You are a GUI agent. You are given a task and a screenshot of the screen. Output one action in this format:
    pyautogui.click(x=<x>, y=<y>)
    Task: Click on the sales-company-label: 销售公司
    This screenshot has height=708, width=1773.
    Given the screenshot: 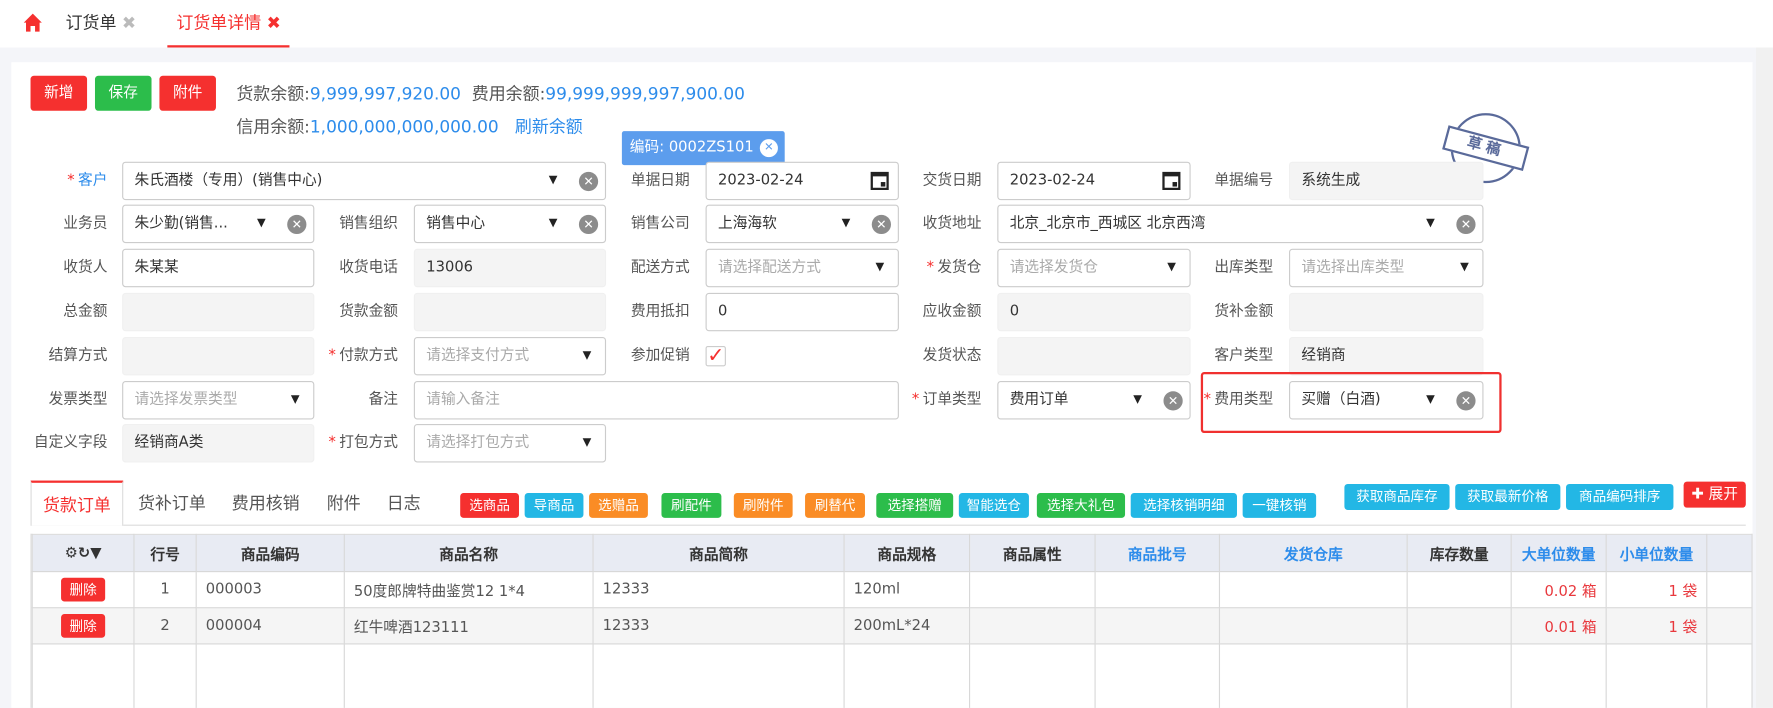 What is the action you would take?
    pyautogui.click(x=660, y=223)
    